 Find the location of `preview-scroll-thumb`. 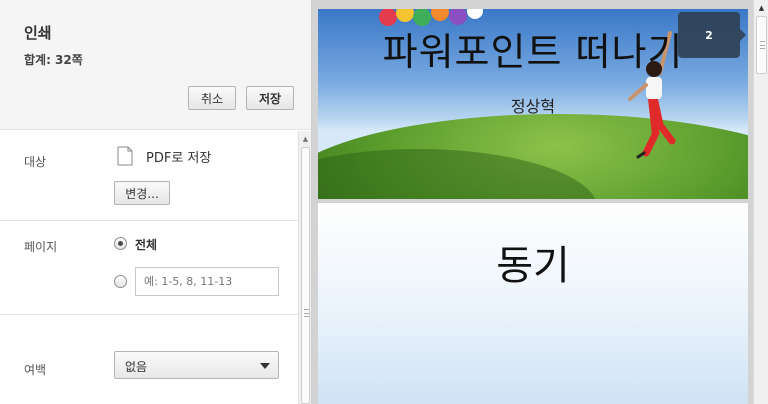

preview-scroll-thumb is located at coordinates (761, 45).